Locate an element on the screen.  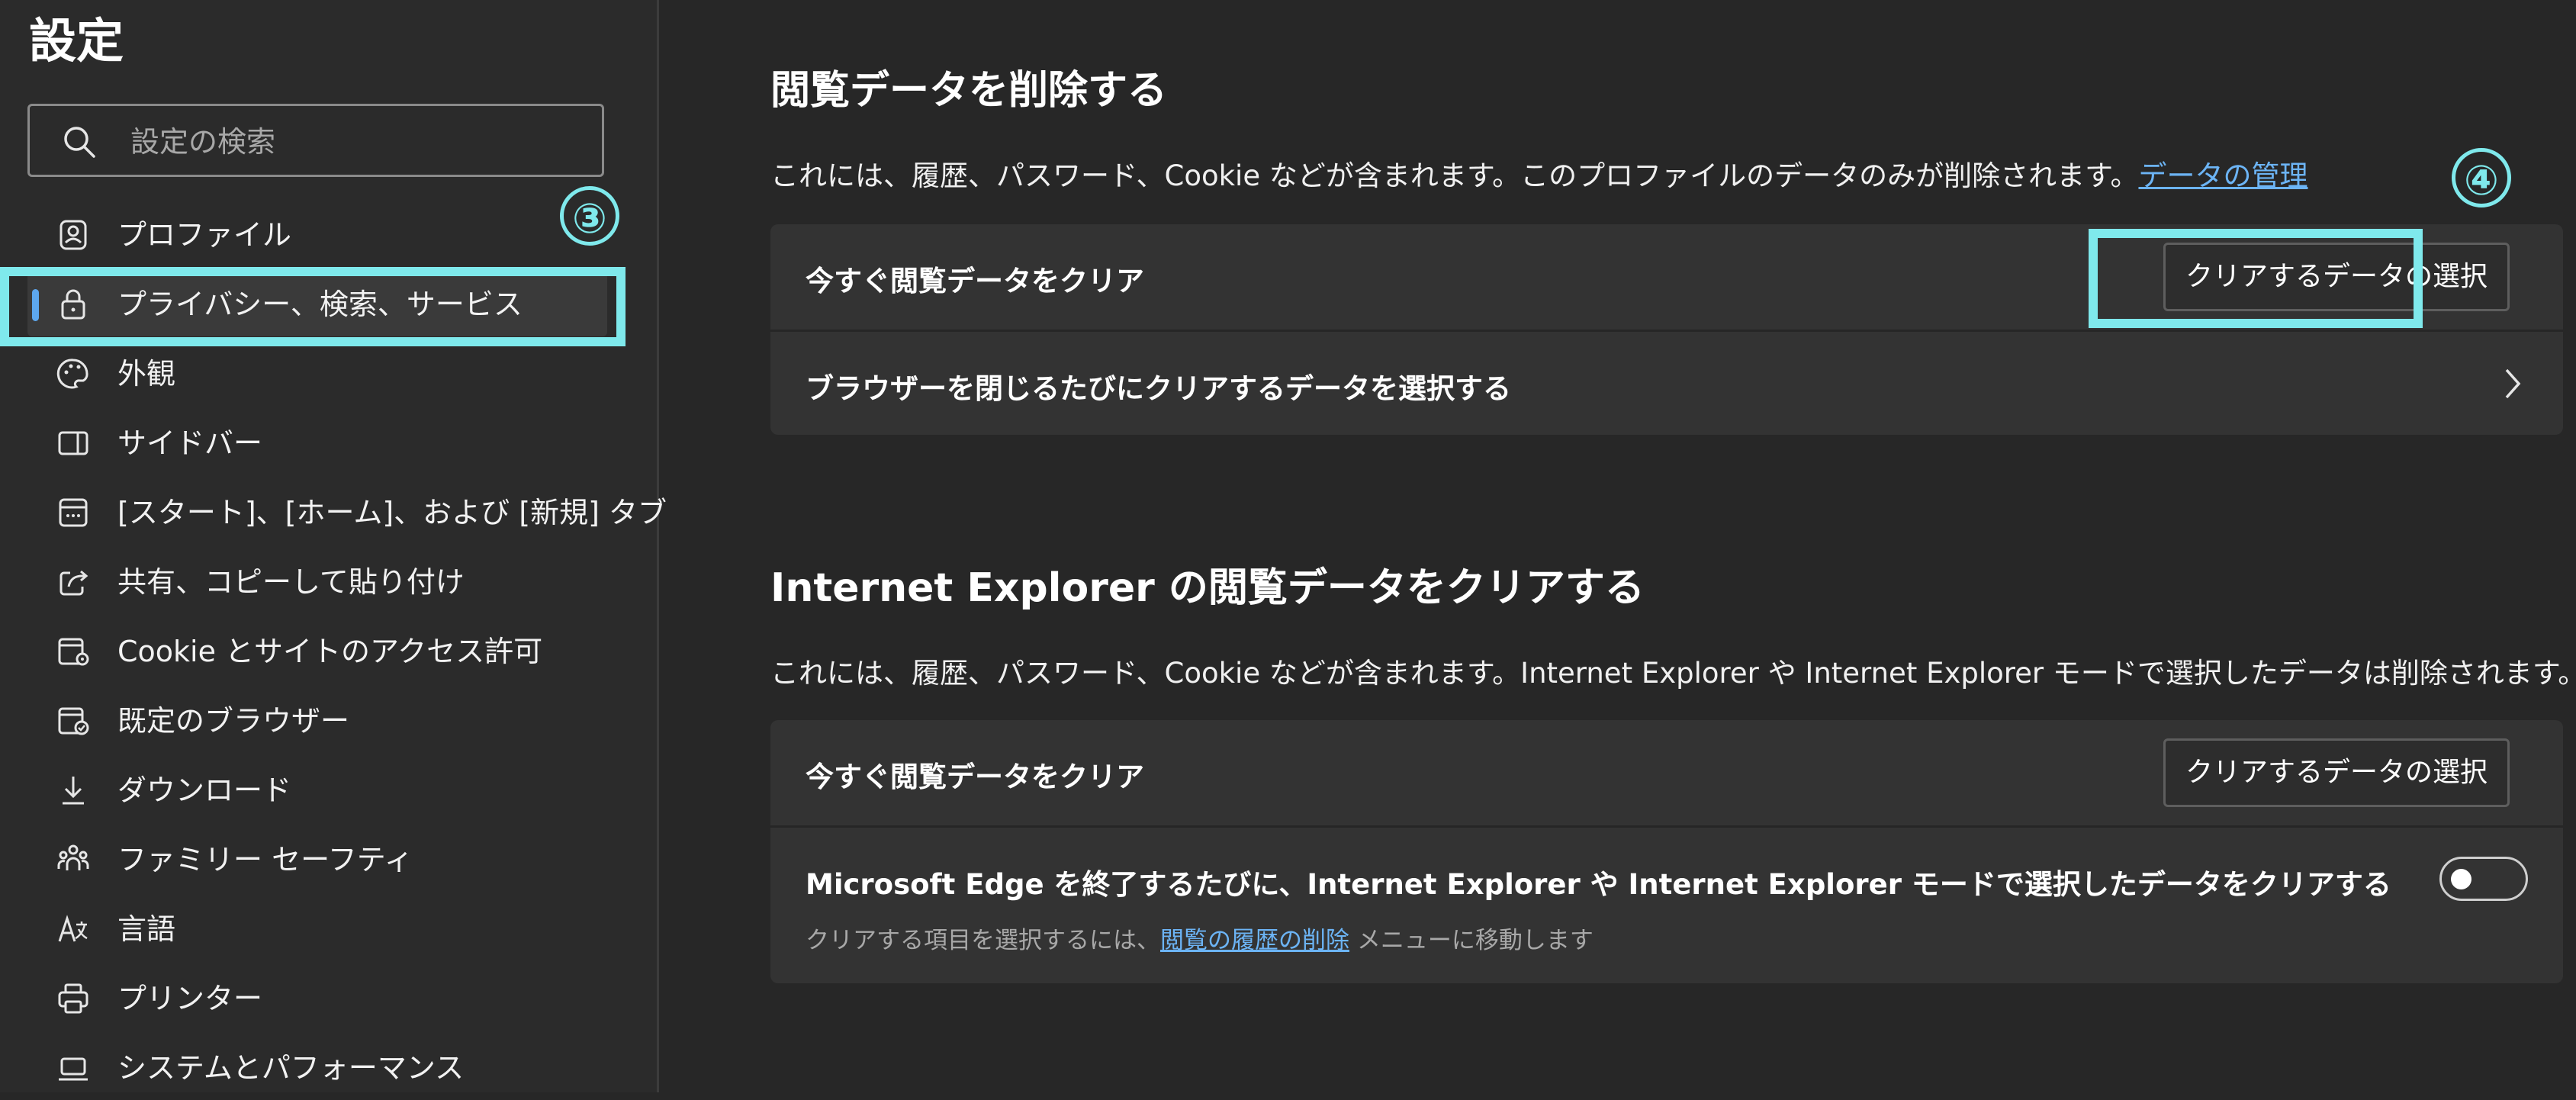
sidebar-item-languages: 言語 is located at coordinates (317, 929).